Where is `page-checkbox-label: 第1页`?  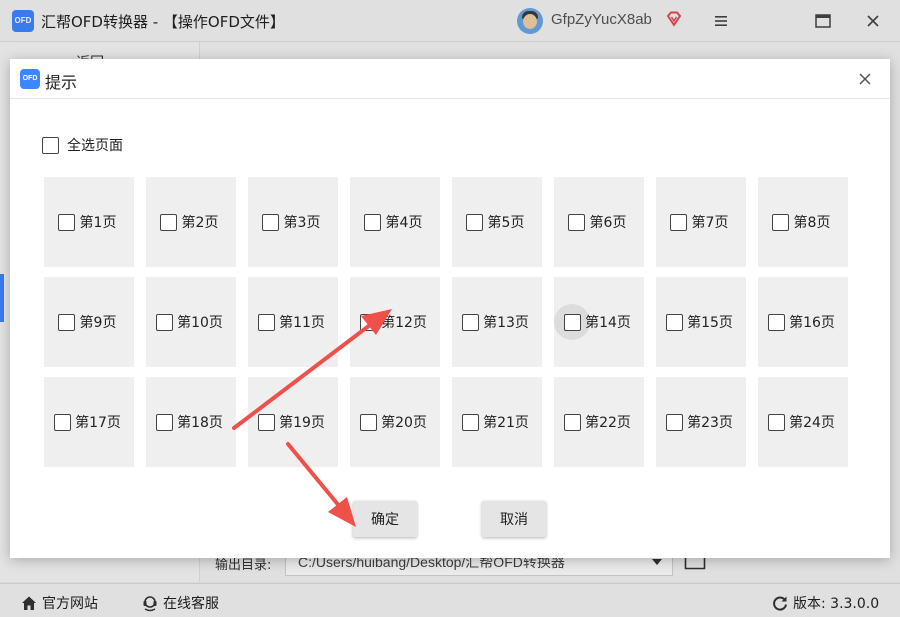 page-checkbox-label: 第1页 is located at coordinates (98, 223).